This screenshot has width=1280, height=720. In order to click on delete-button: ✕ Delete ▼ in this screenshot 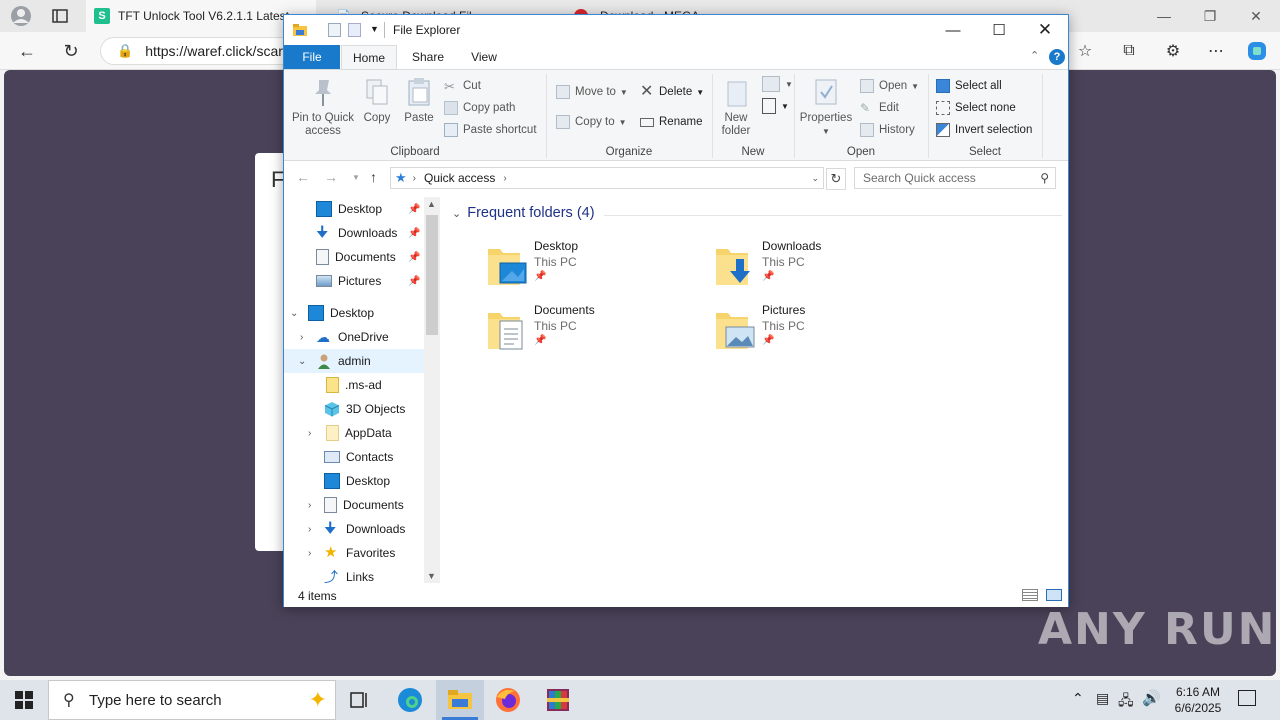, I will do `click(672, 92)`.